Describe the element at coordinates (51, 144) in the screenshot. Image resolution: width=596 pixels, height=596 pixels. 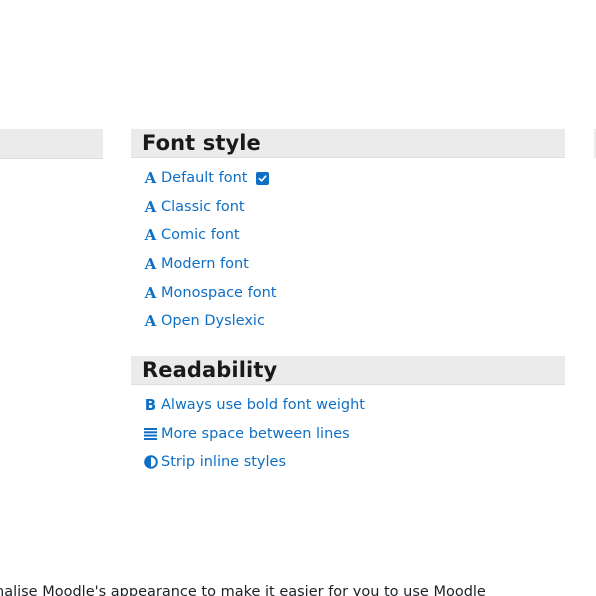
I see `left-section-header` at that location.